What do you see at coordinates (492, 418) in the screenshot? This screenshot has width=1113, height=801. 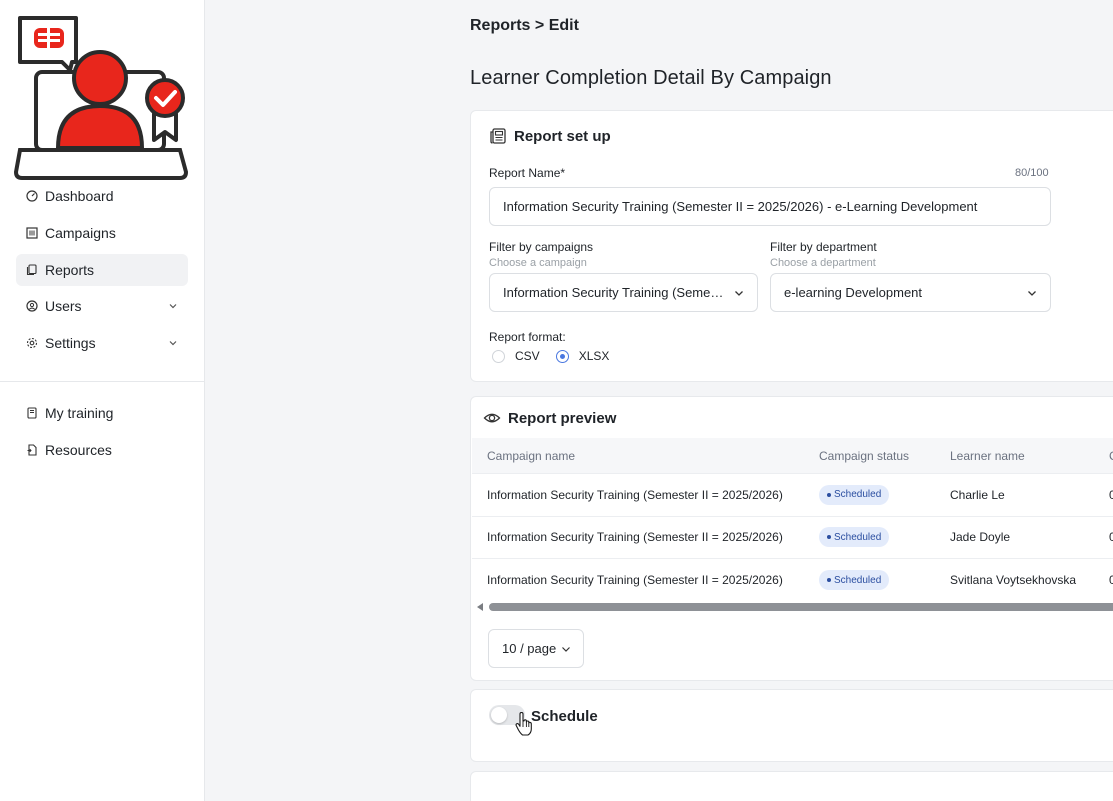 I see `eye-icon` at bounding box center [492, 418].